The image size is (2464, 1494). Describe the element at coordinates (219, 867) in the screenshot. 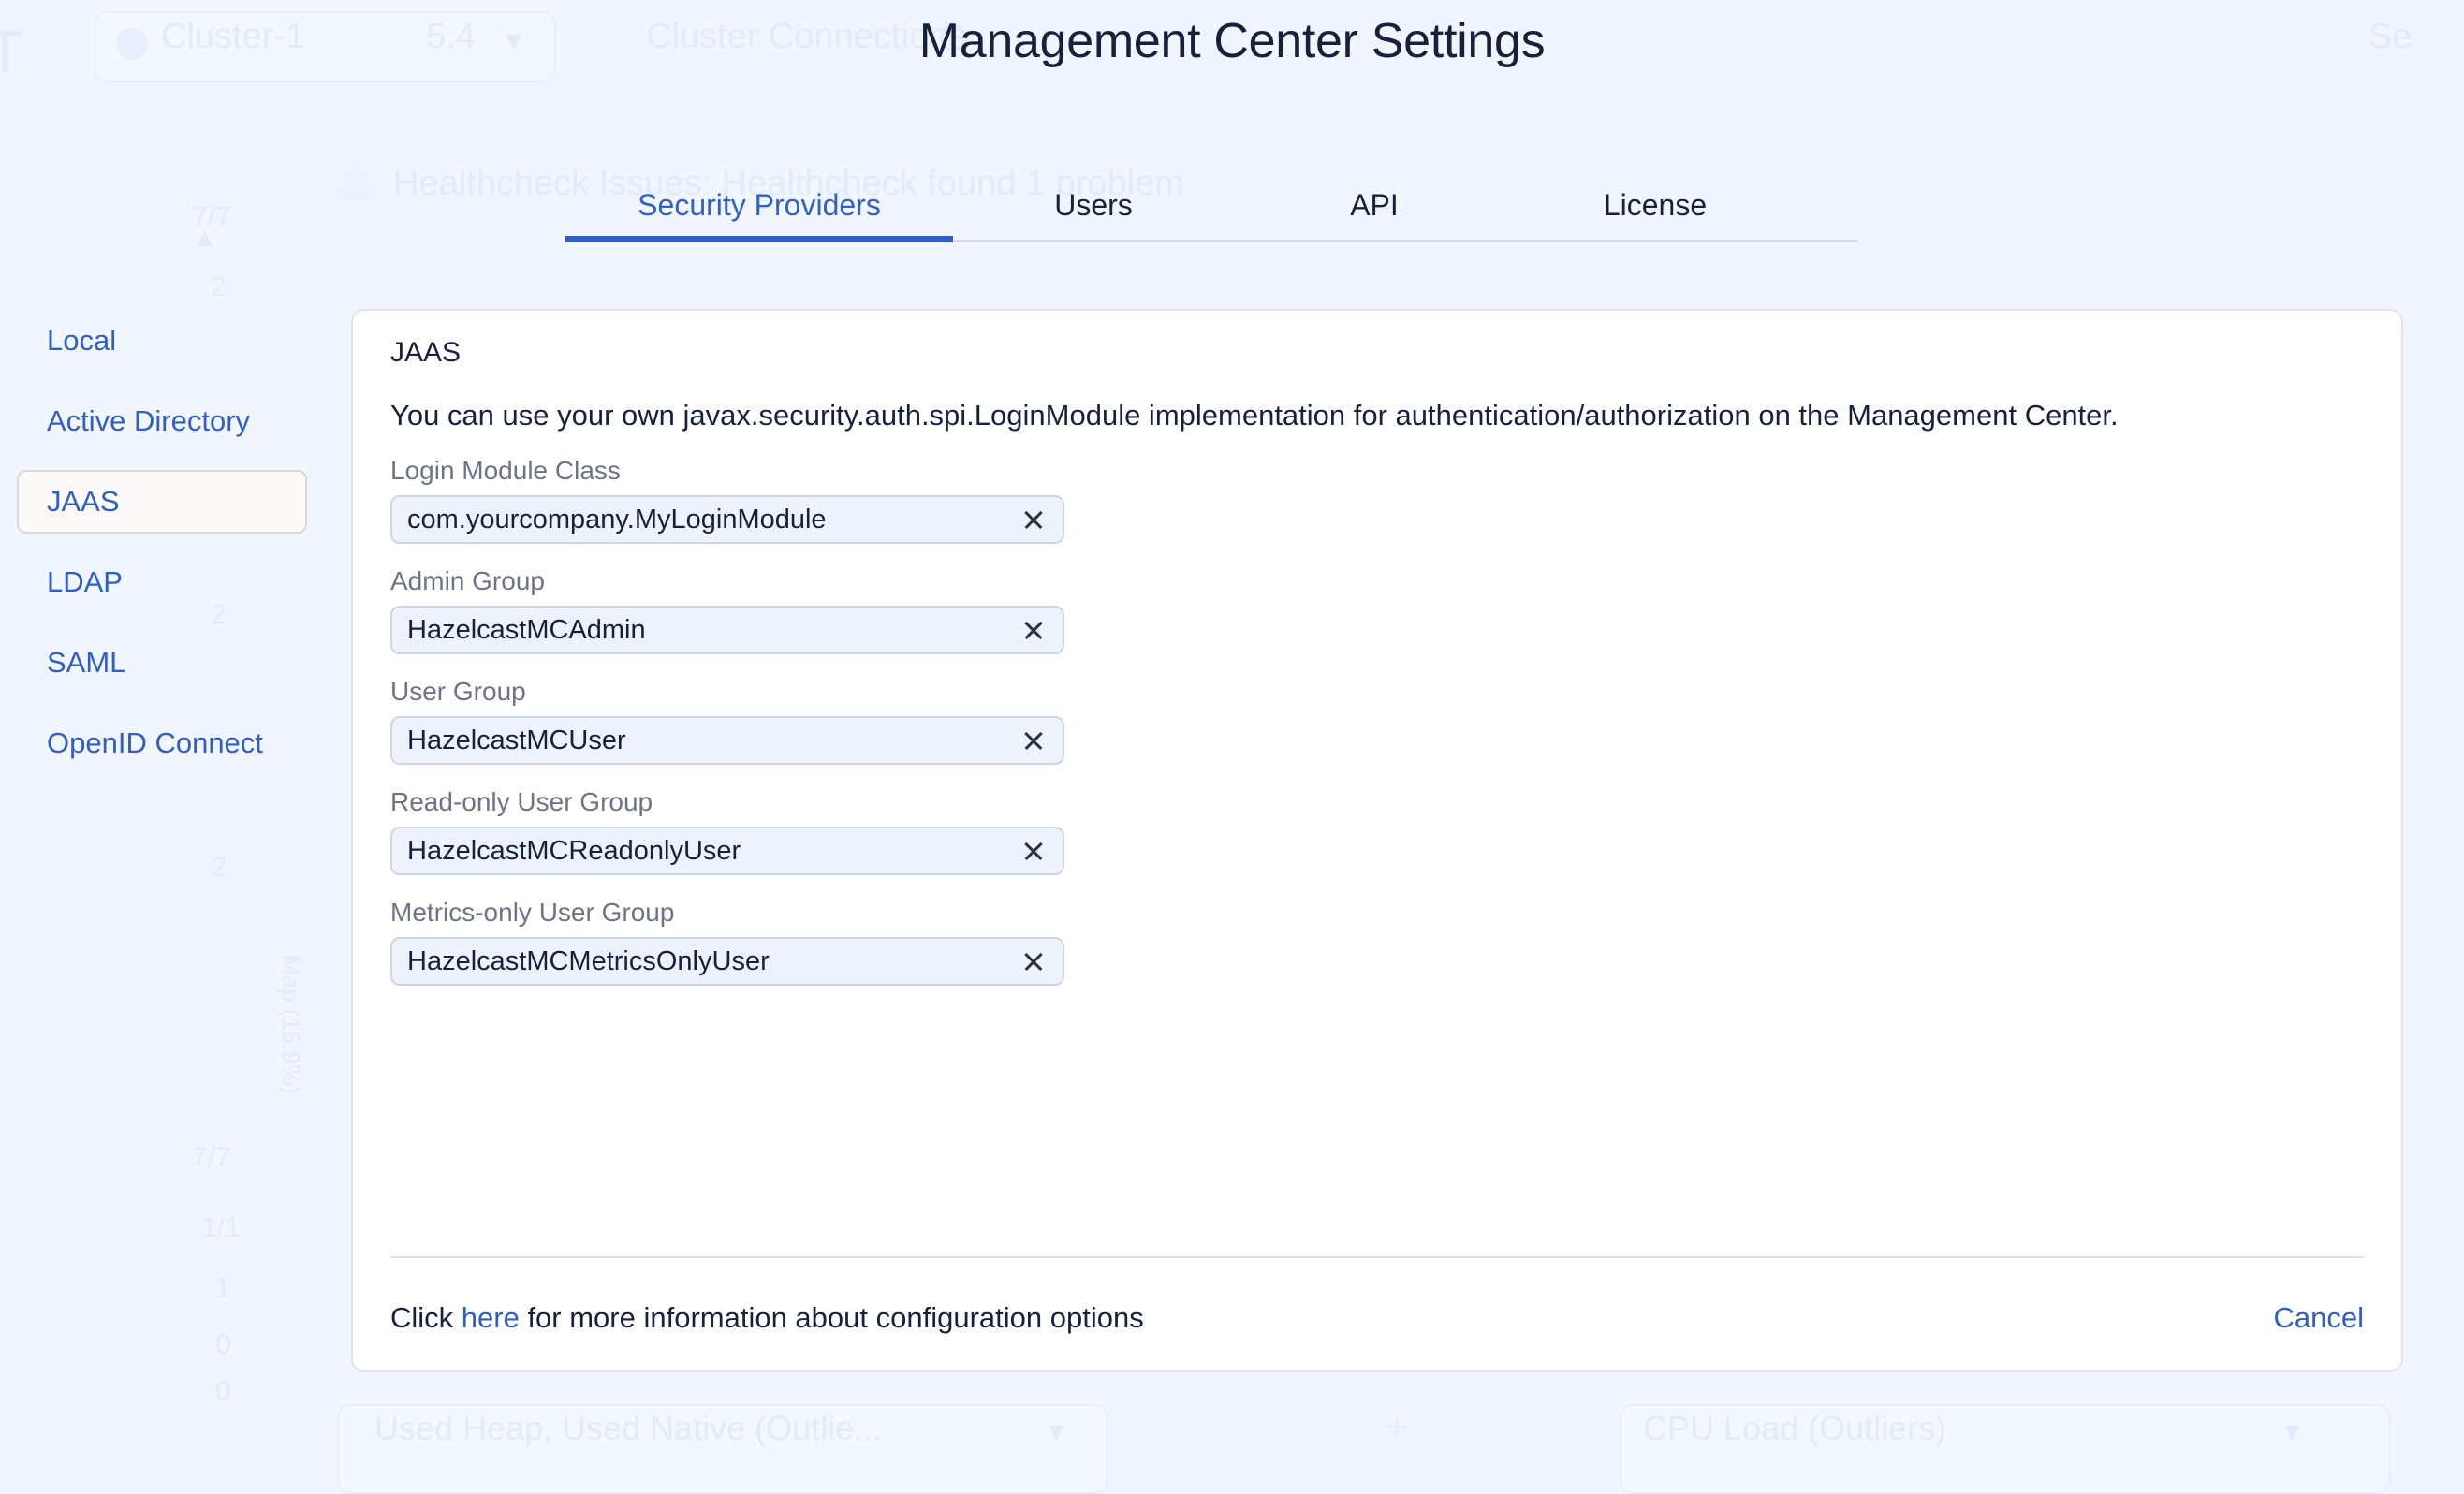

I see `background-stat-3: 2` at that location.